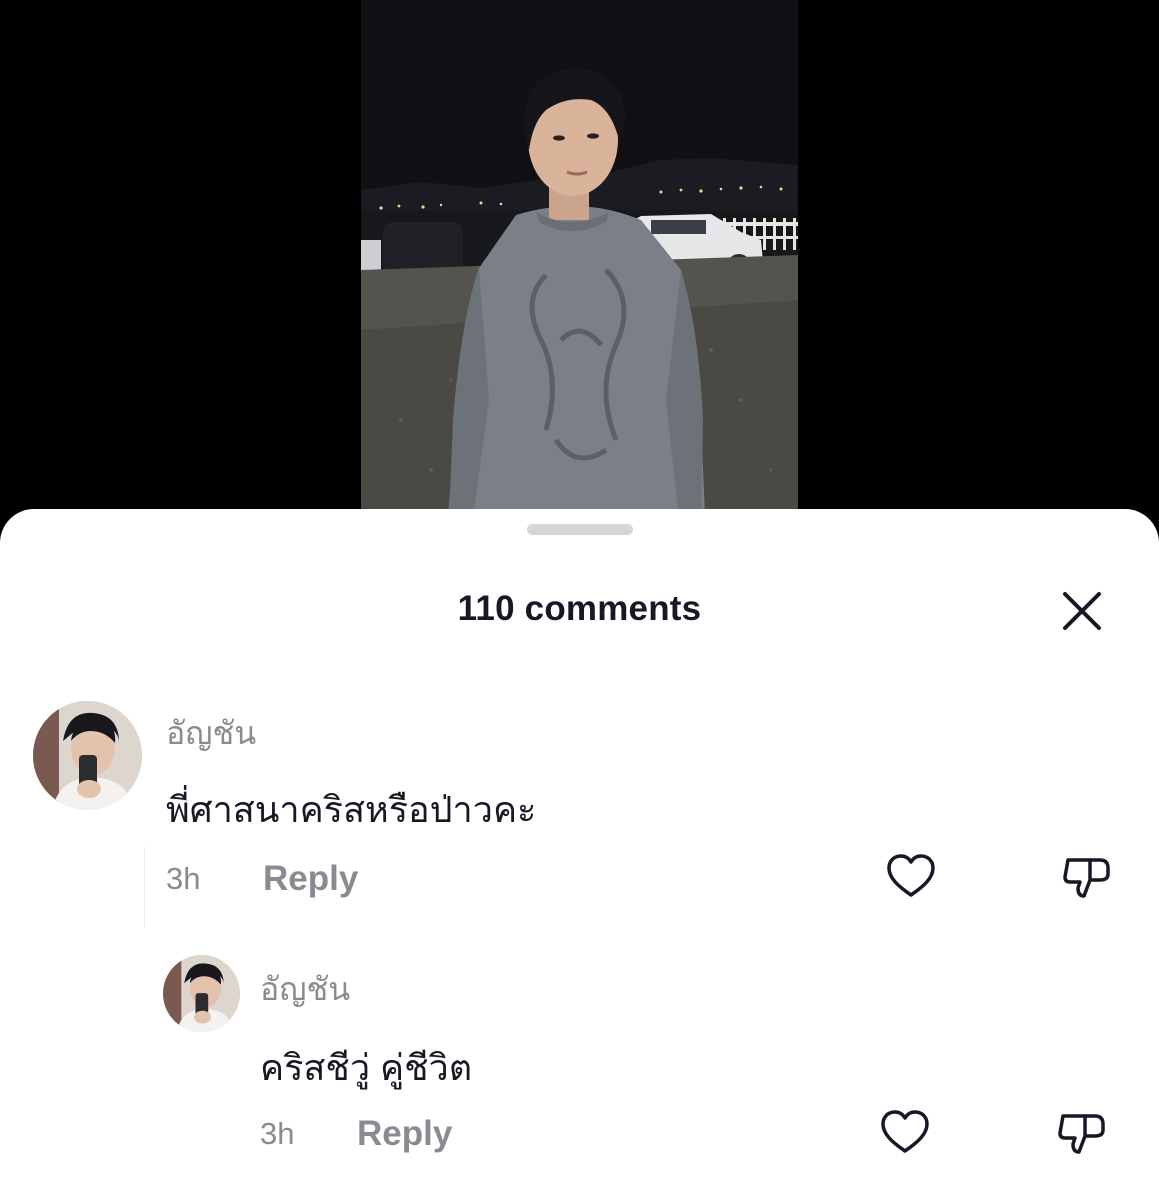  I want to click on reply-timestamp: 3h, so click(277, 1133).